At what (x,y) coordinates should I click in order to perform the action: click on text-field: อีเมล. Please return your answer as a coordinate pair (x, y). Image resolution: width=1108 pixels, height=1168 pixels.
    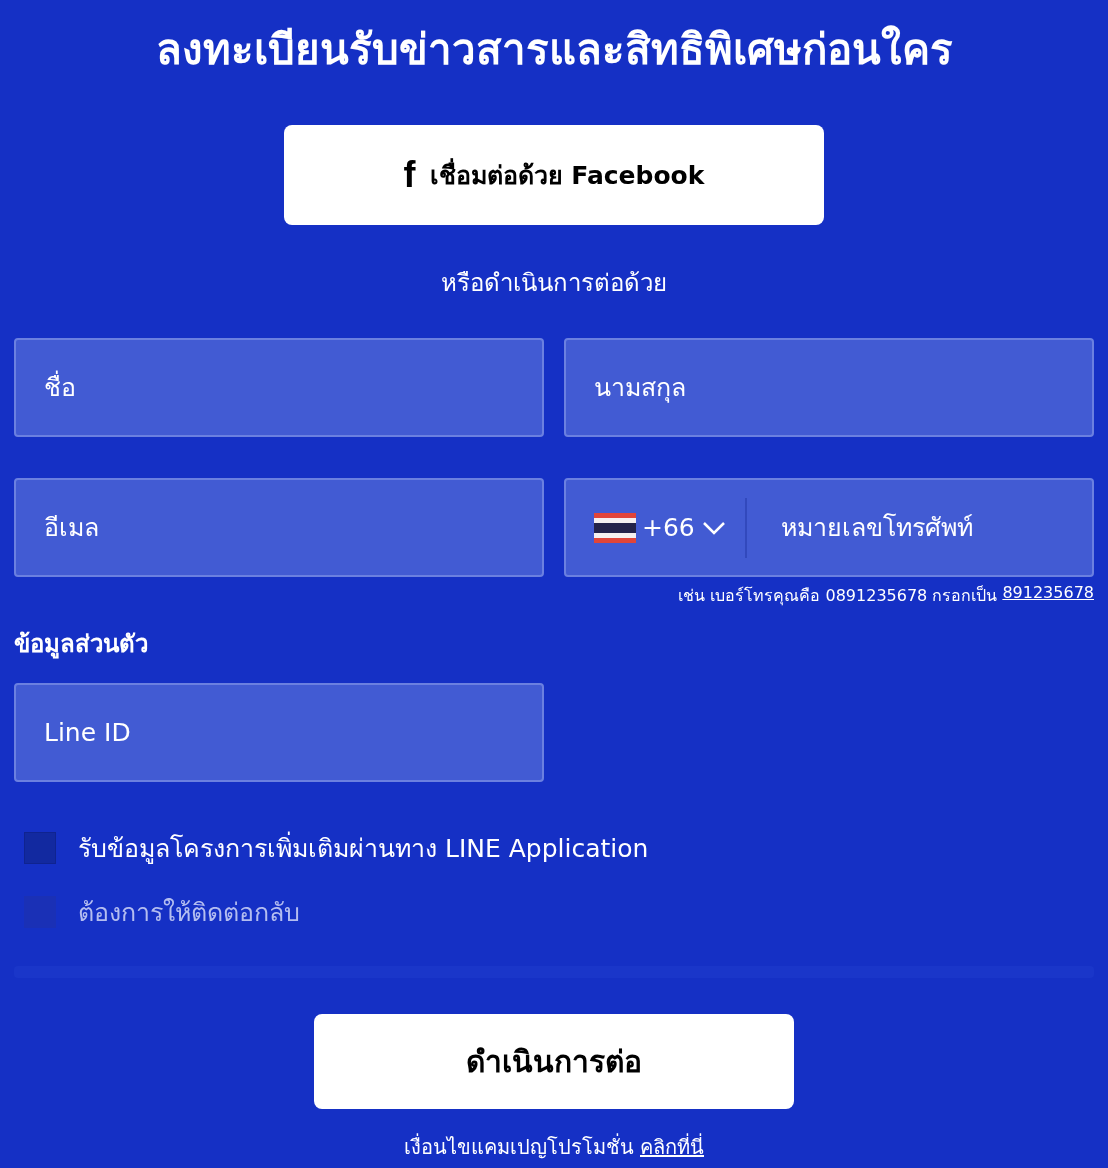
    Looking at the image, I should click on (279, 527).